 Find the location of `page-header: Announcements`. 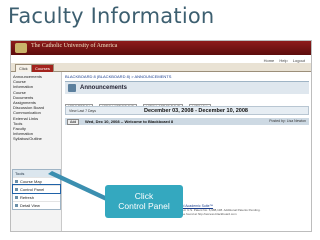

page-header: Announcements is located at coordinates (187, 87).